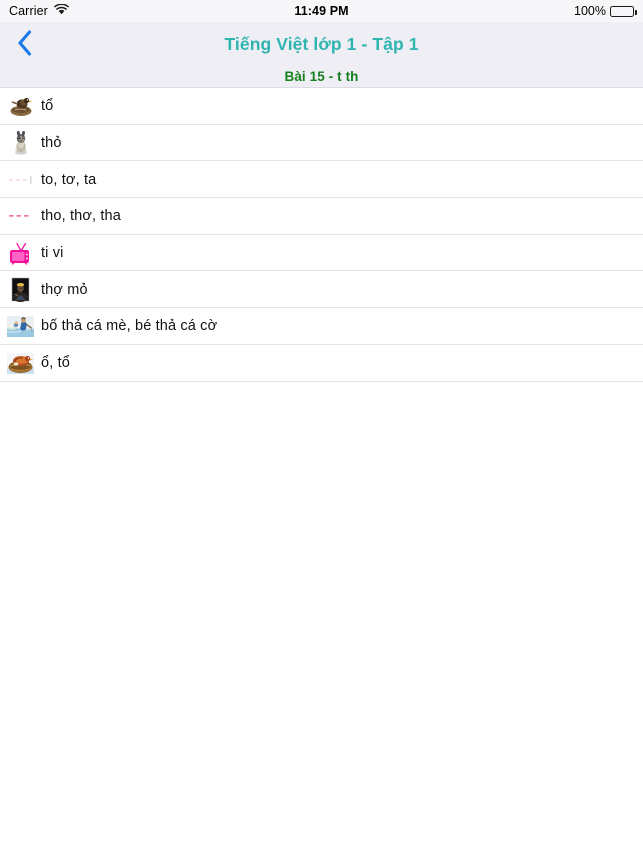  I want to click on list-item: tổ, so click(321, 106).